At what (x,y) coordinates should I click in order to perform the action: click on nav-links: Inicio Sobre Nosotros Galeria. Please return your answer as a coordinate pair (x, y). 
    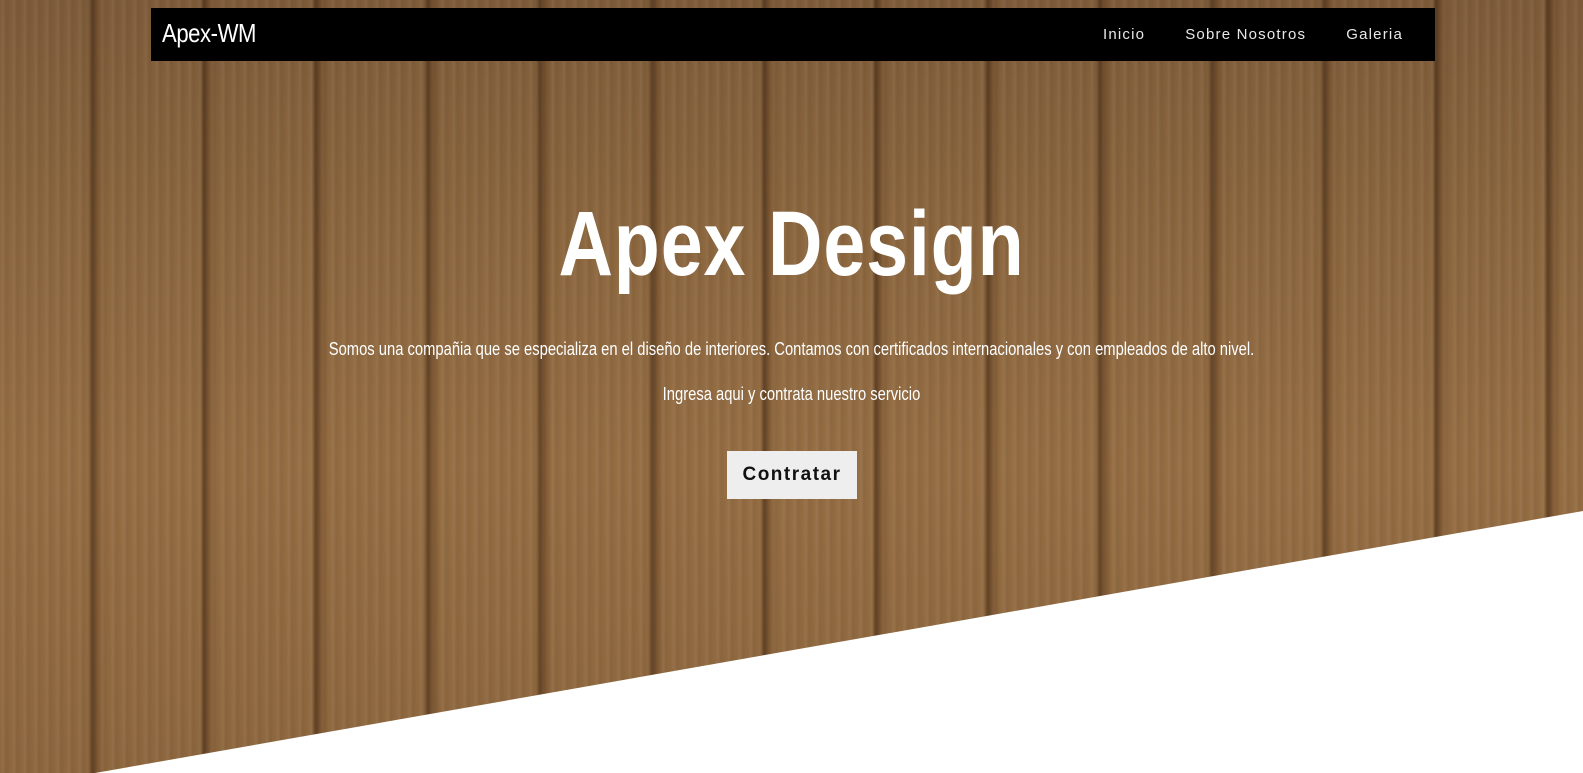
    Looking at the image, I should click on (1233, 34).